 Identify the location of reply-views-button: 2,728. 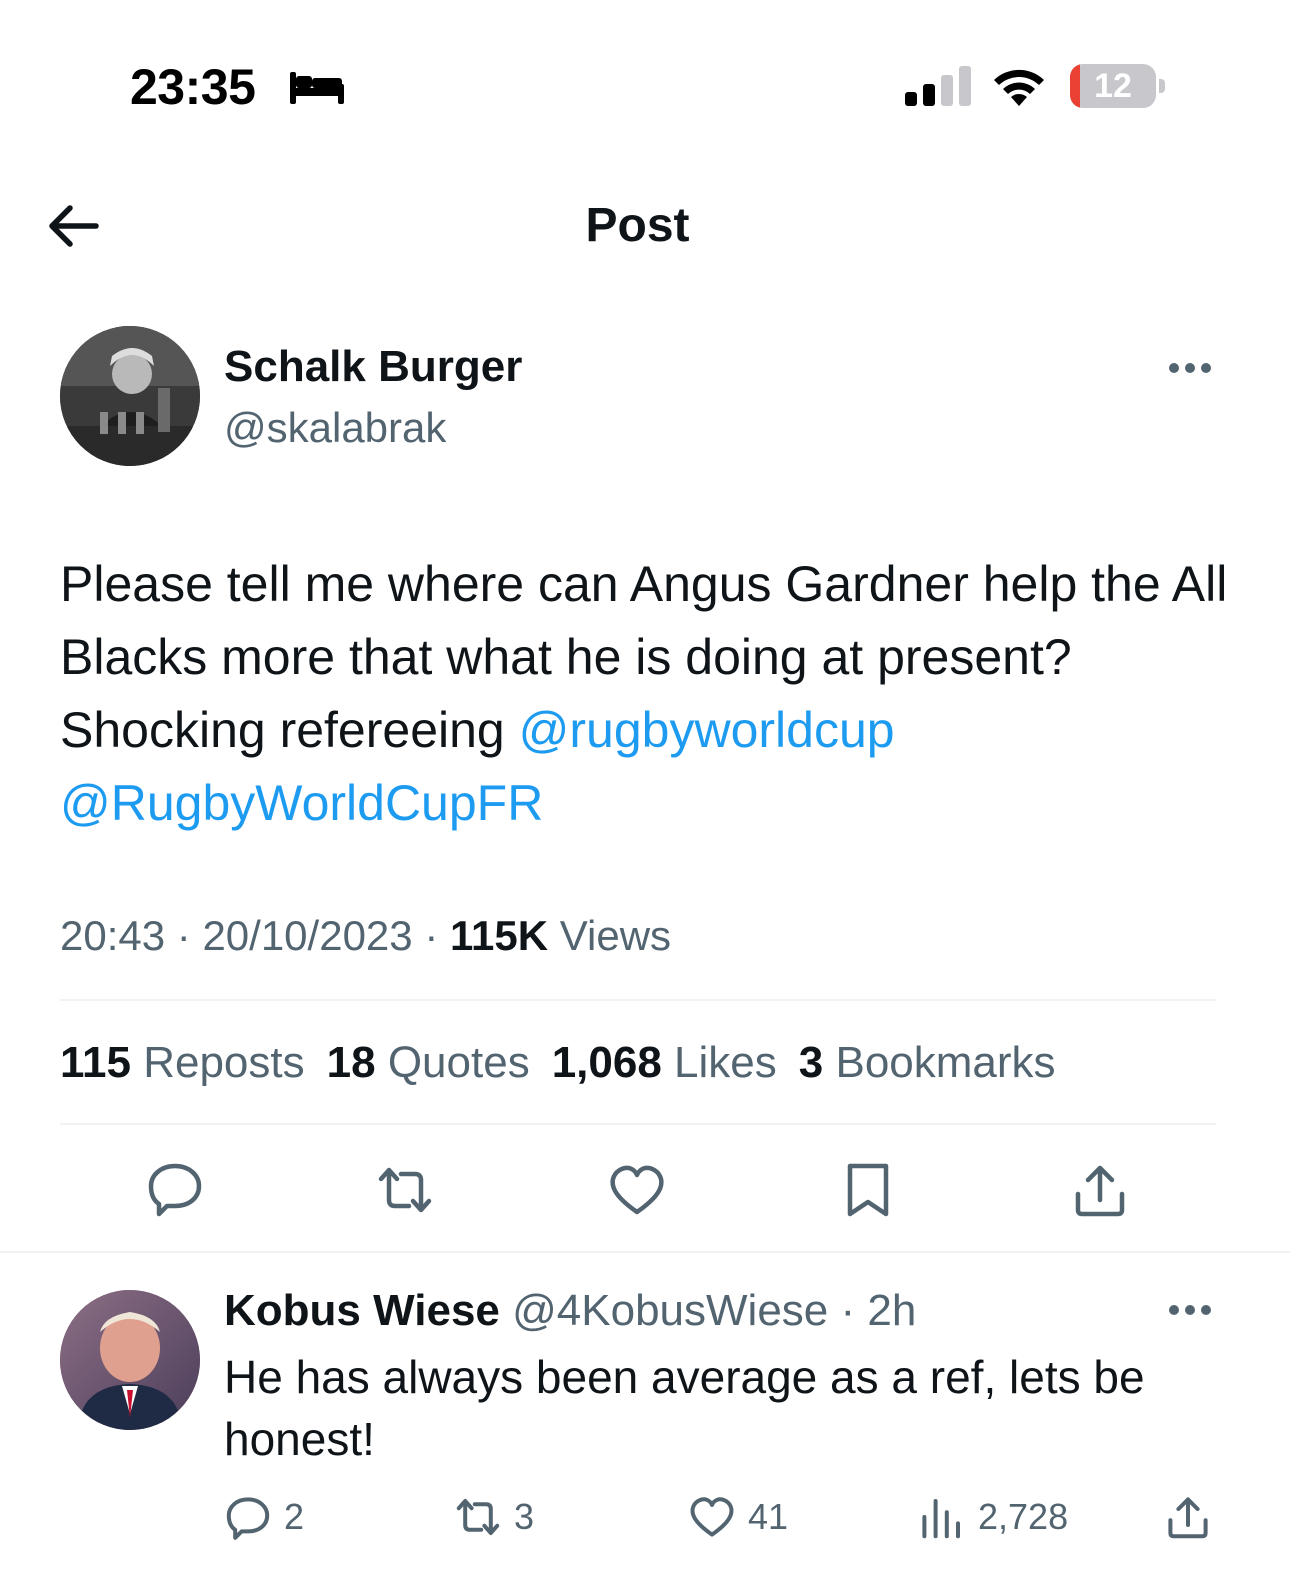
(993, 1517).